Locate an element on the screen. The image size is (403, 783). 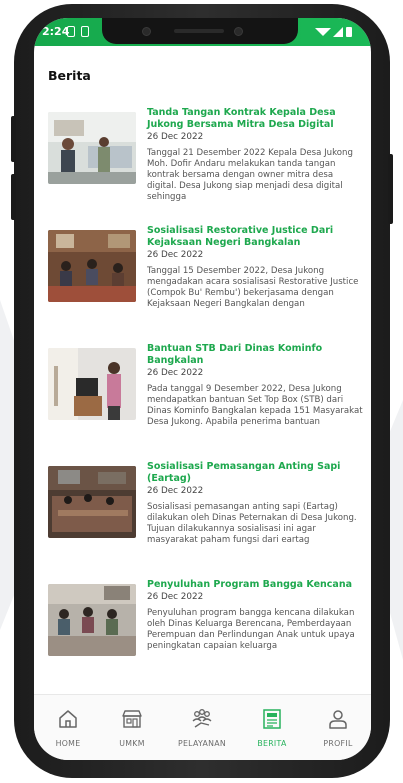
camera-notch is located at coordinates (200, 31).